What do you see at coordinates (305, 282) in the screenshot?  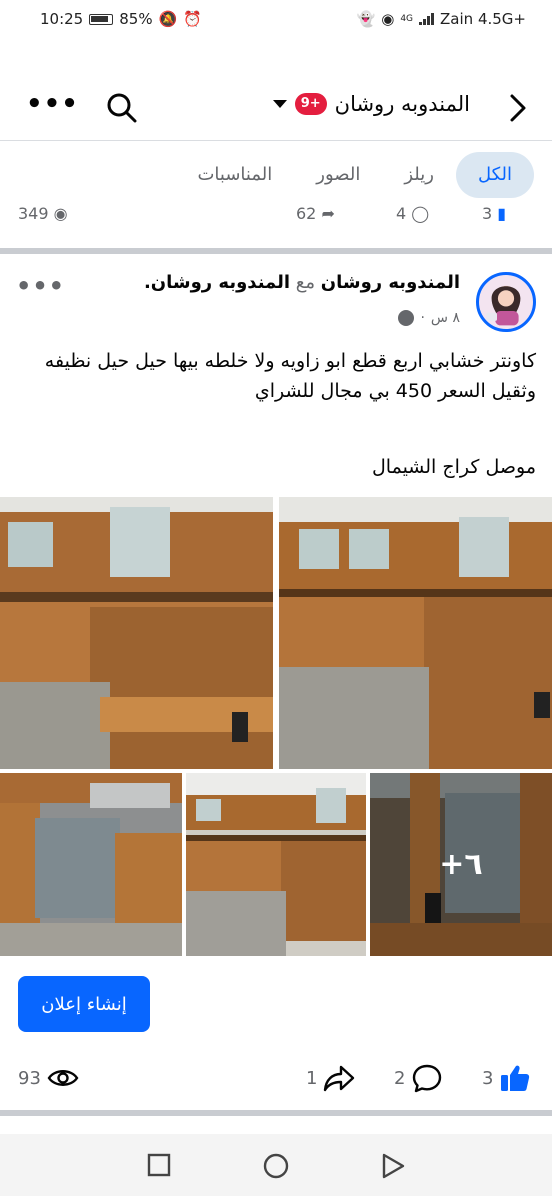 I see `with-word: مع` at bounding box center [305, 282].